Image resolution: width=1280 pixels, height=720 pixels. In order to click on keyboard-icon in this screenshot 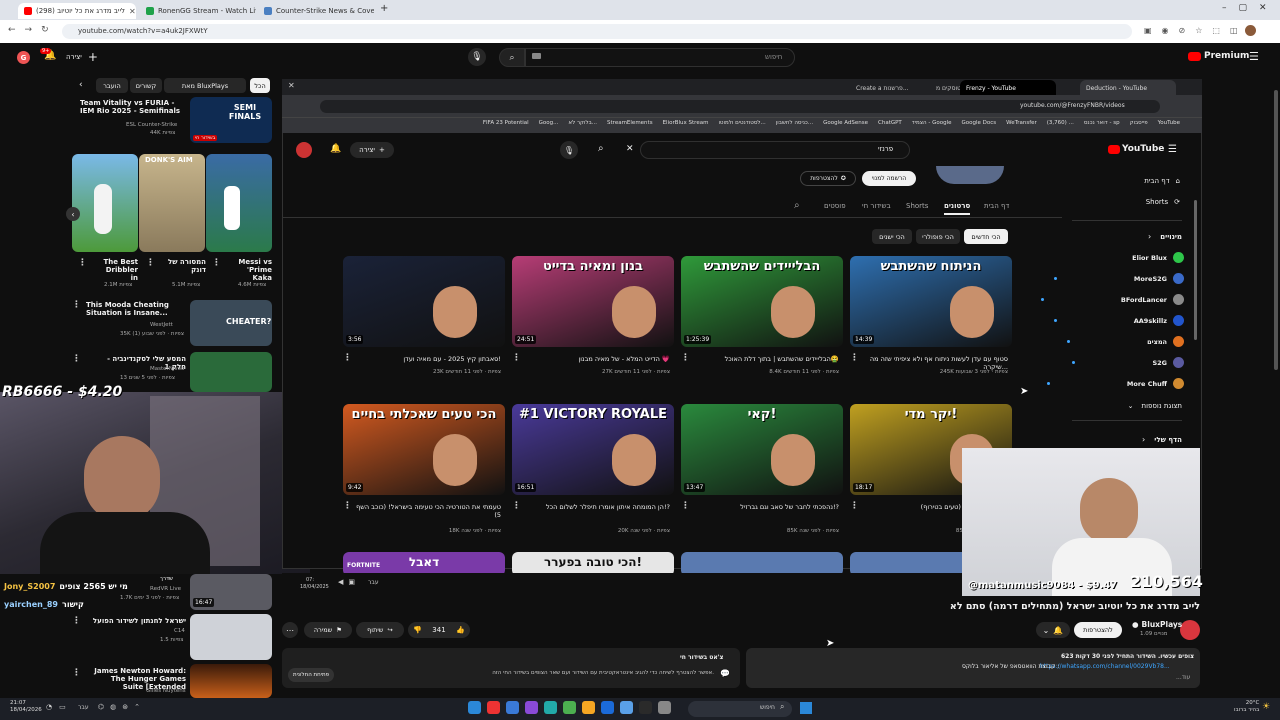, I will do `click(536, 56)`.